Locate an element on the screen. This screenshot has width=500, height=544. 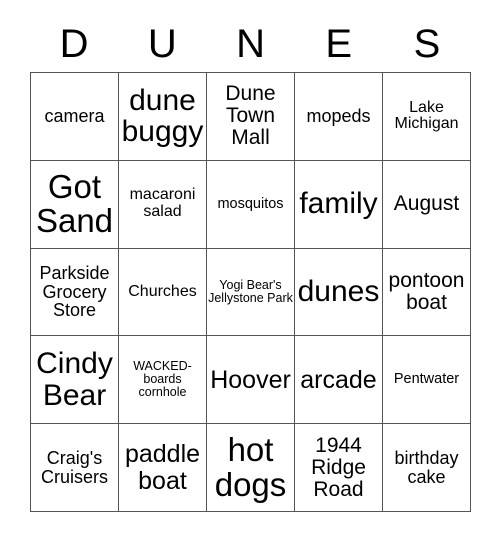
bingo-cell-label: birthday cake is located at coordinates (426, 467).